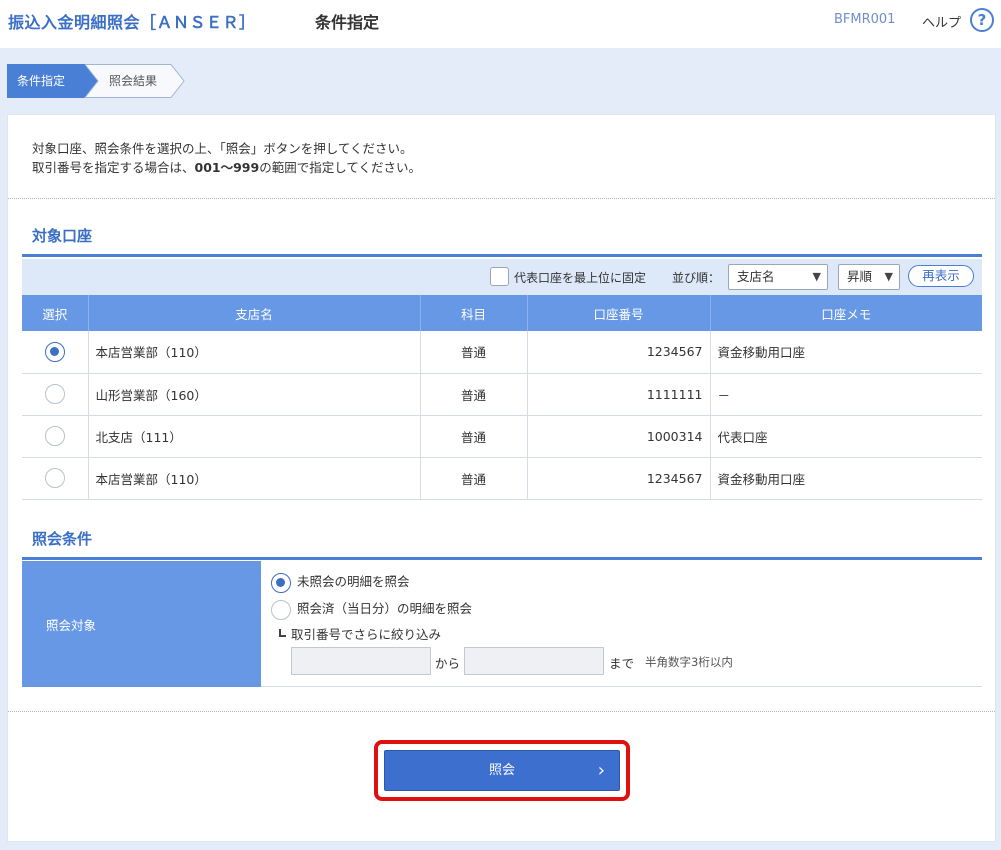 Image resolution: width=1001 pixels, height=850 pixels. Describe the element at coordinates (846, 313) in the screenshot. I see `col-memo: 口座メモ` at that location.